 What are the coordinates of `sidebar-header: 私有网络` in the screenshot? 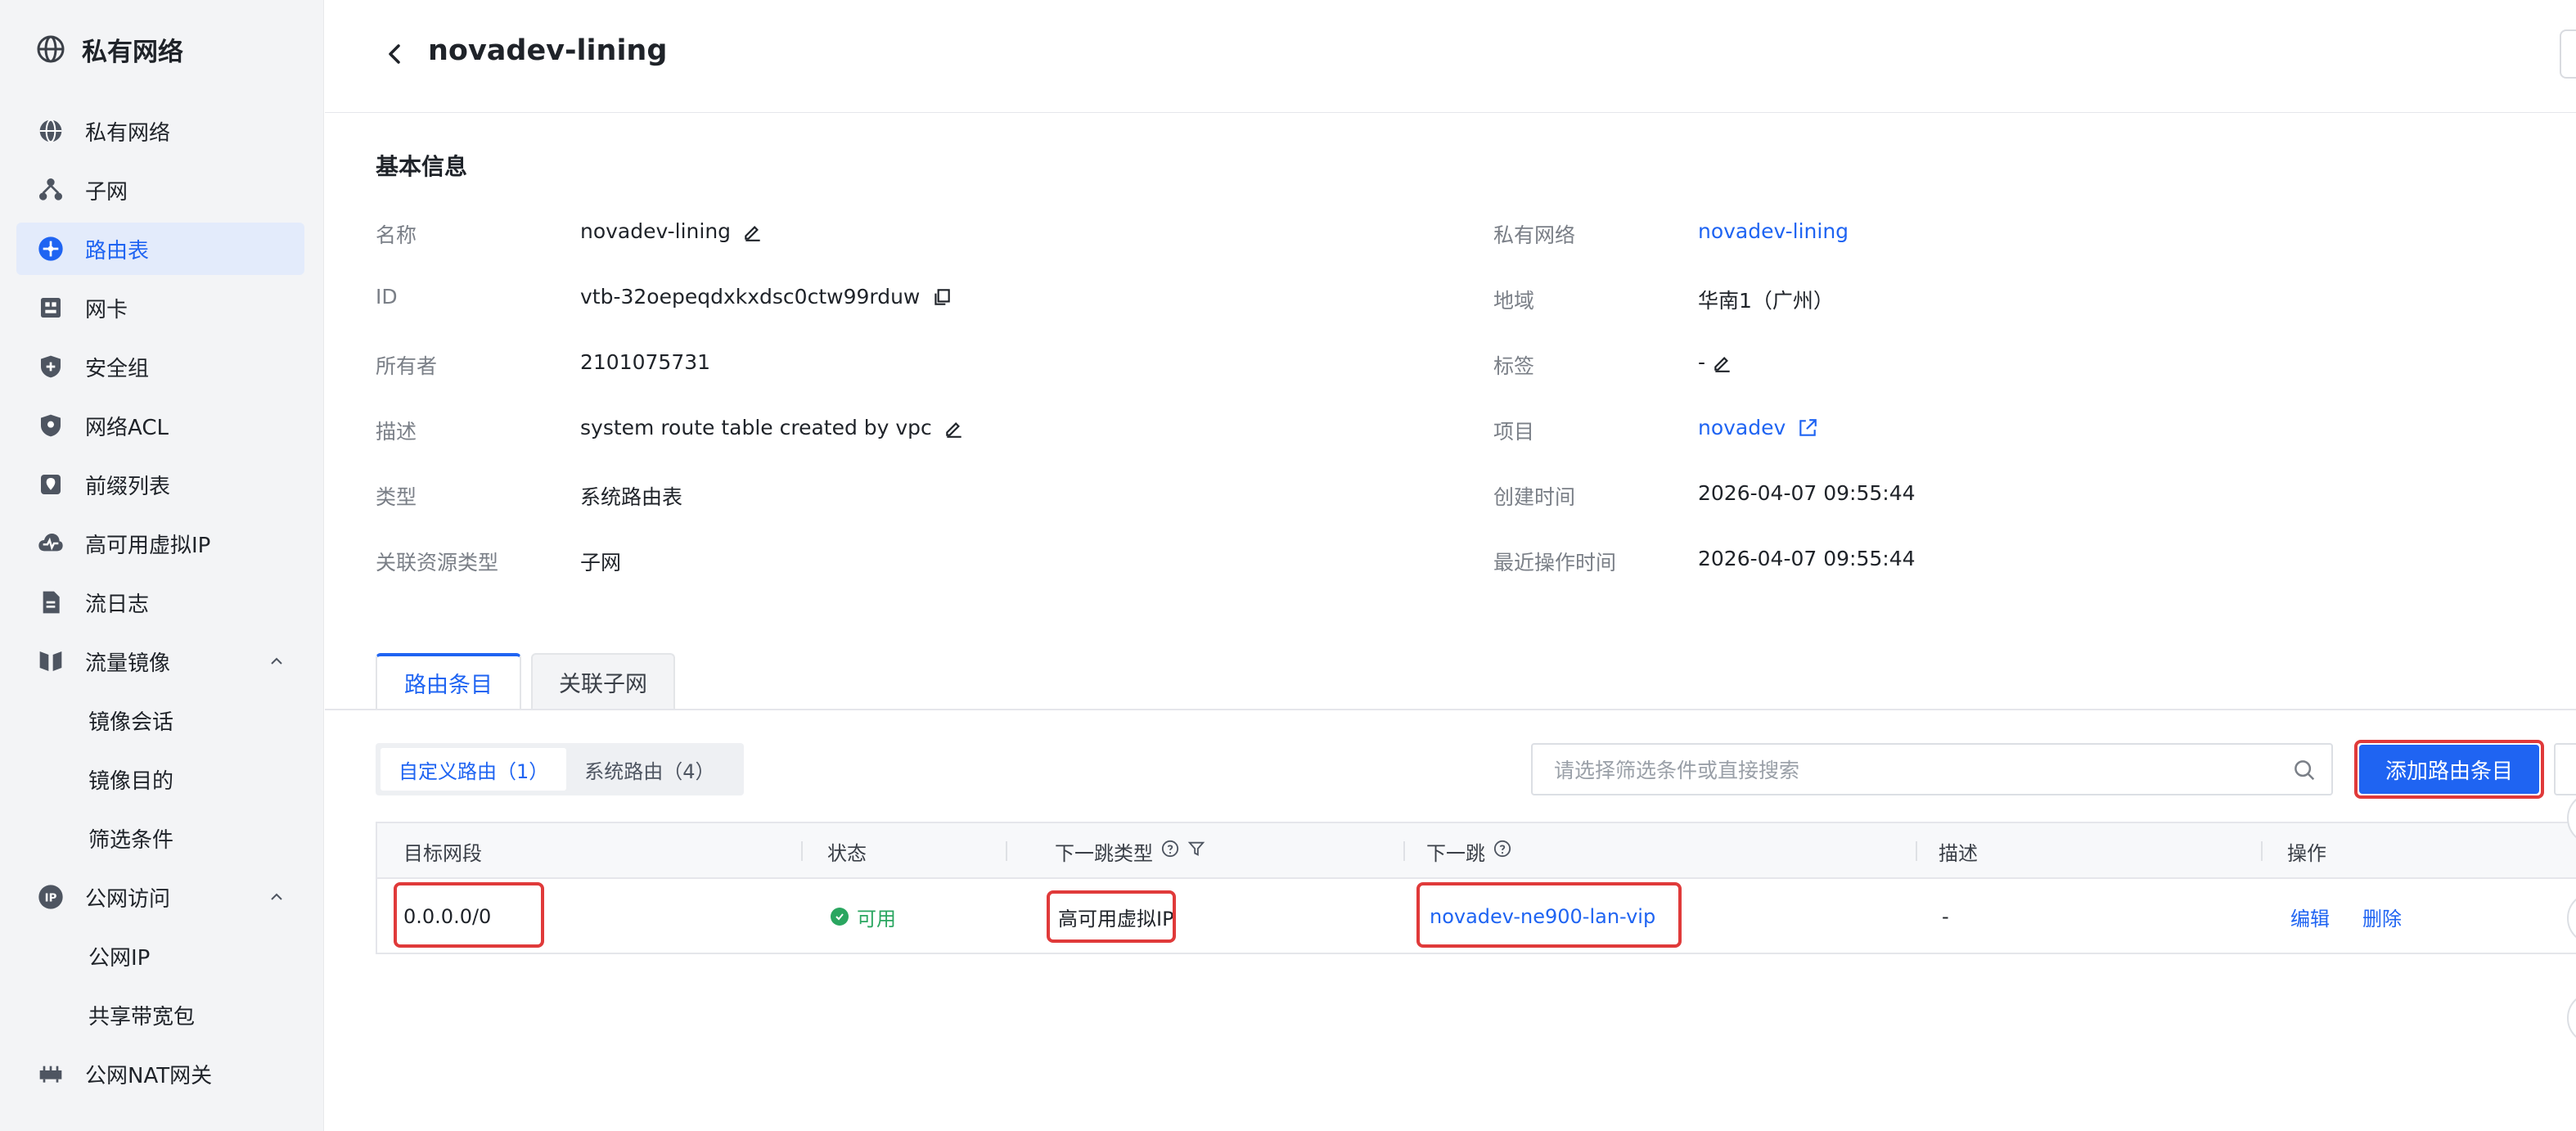 It's located at (109, 49).